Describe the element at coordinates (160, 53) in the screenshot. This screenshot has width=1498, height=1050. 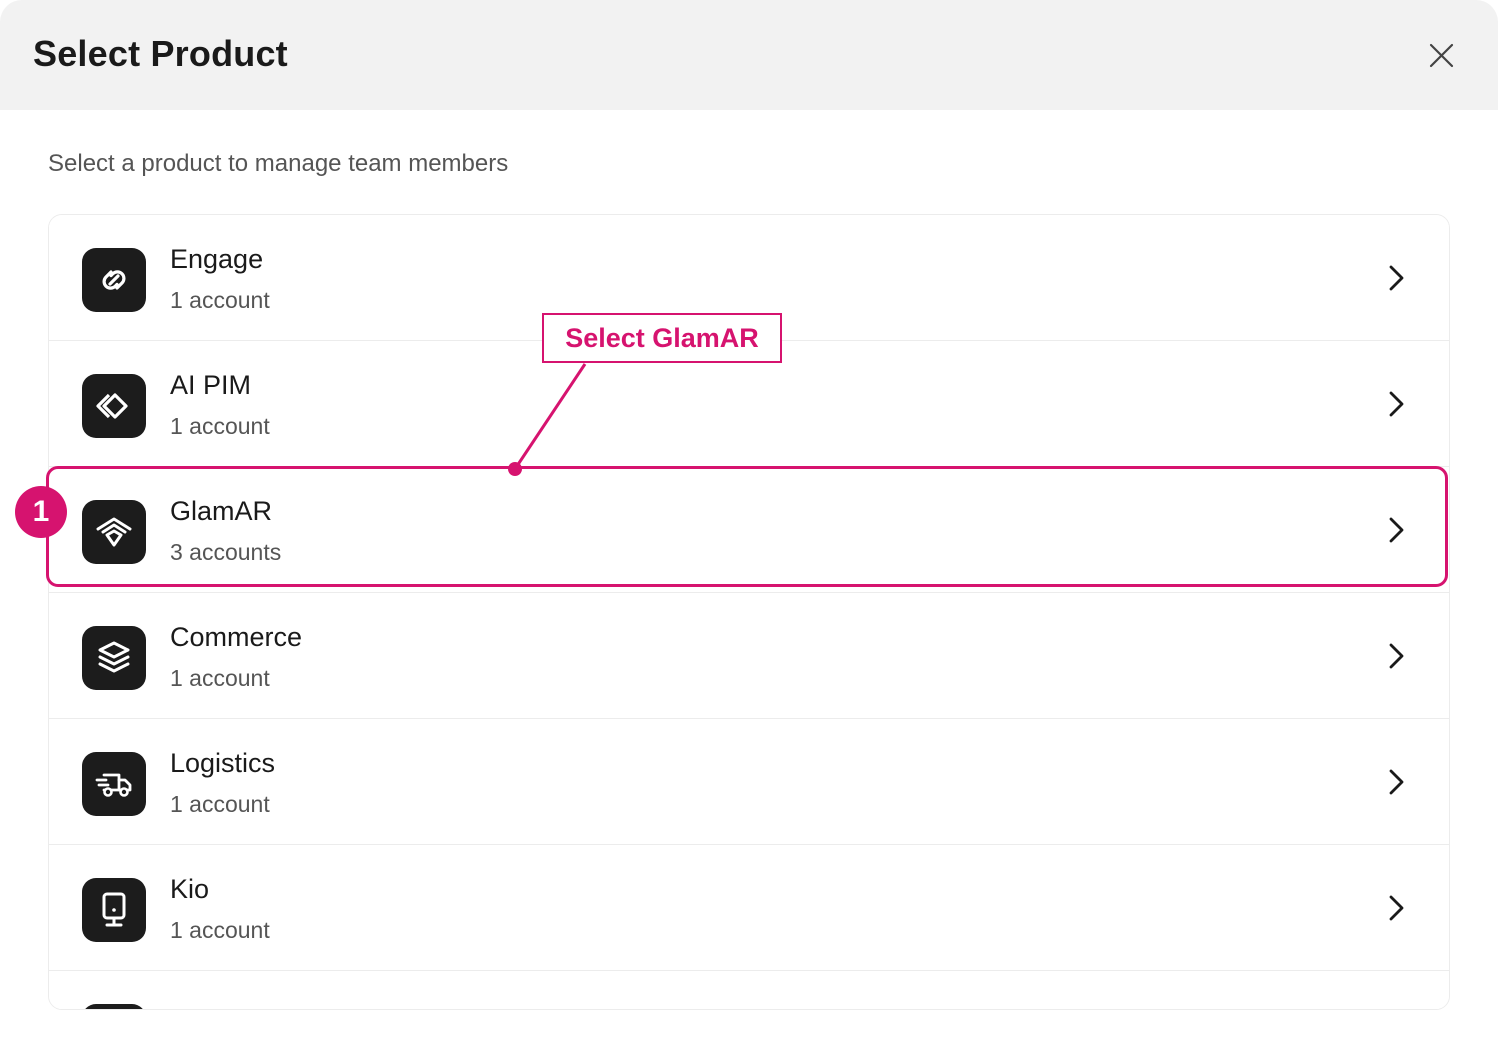
I see `modal-title: Select Product` at that location.